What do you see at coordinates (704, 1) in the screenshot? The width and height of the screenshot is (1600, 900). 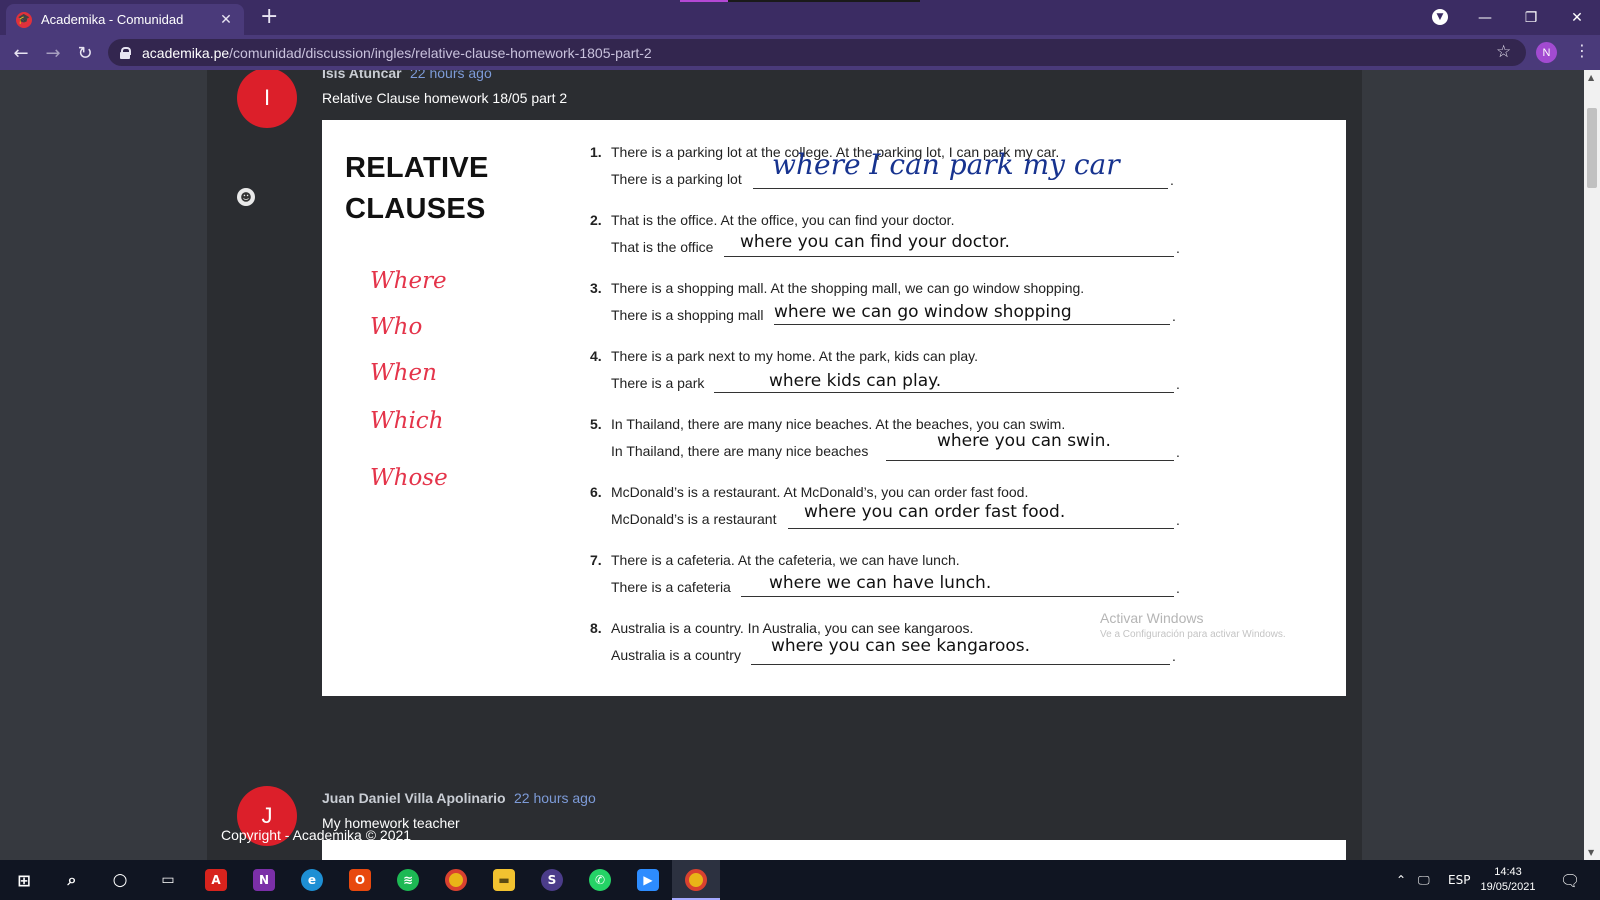 I see `loading-bar-accent` at bounding box center [704, 1].